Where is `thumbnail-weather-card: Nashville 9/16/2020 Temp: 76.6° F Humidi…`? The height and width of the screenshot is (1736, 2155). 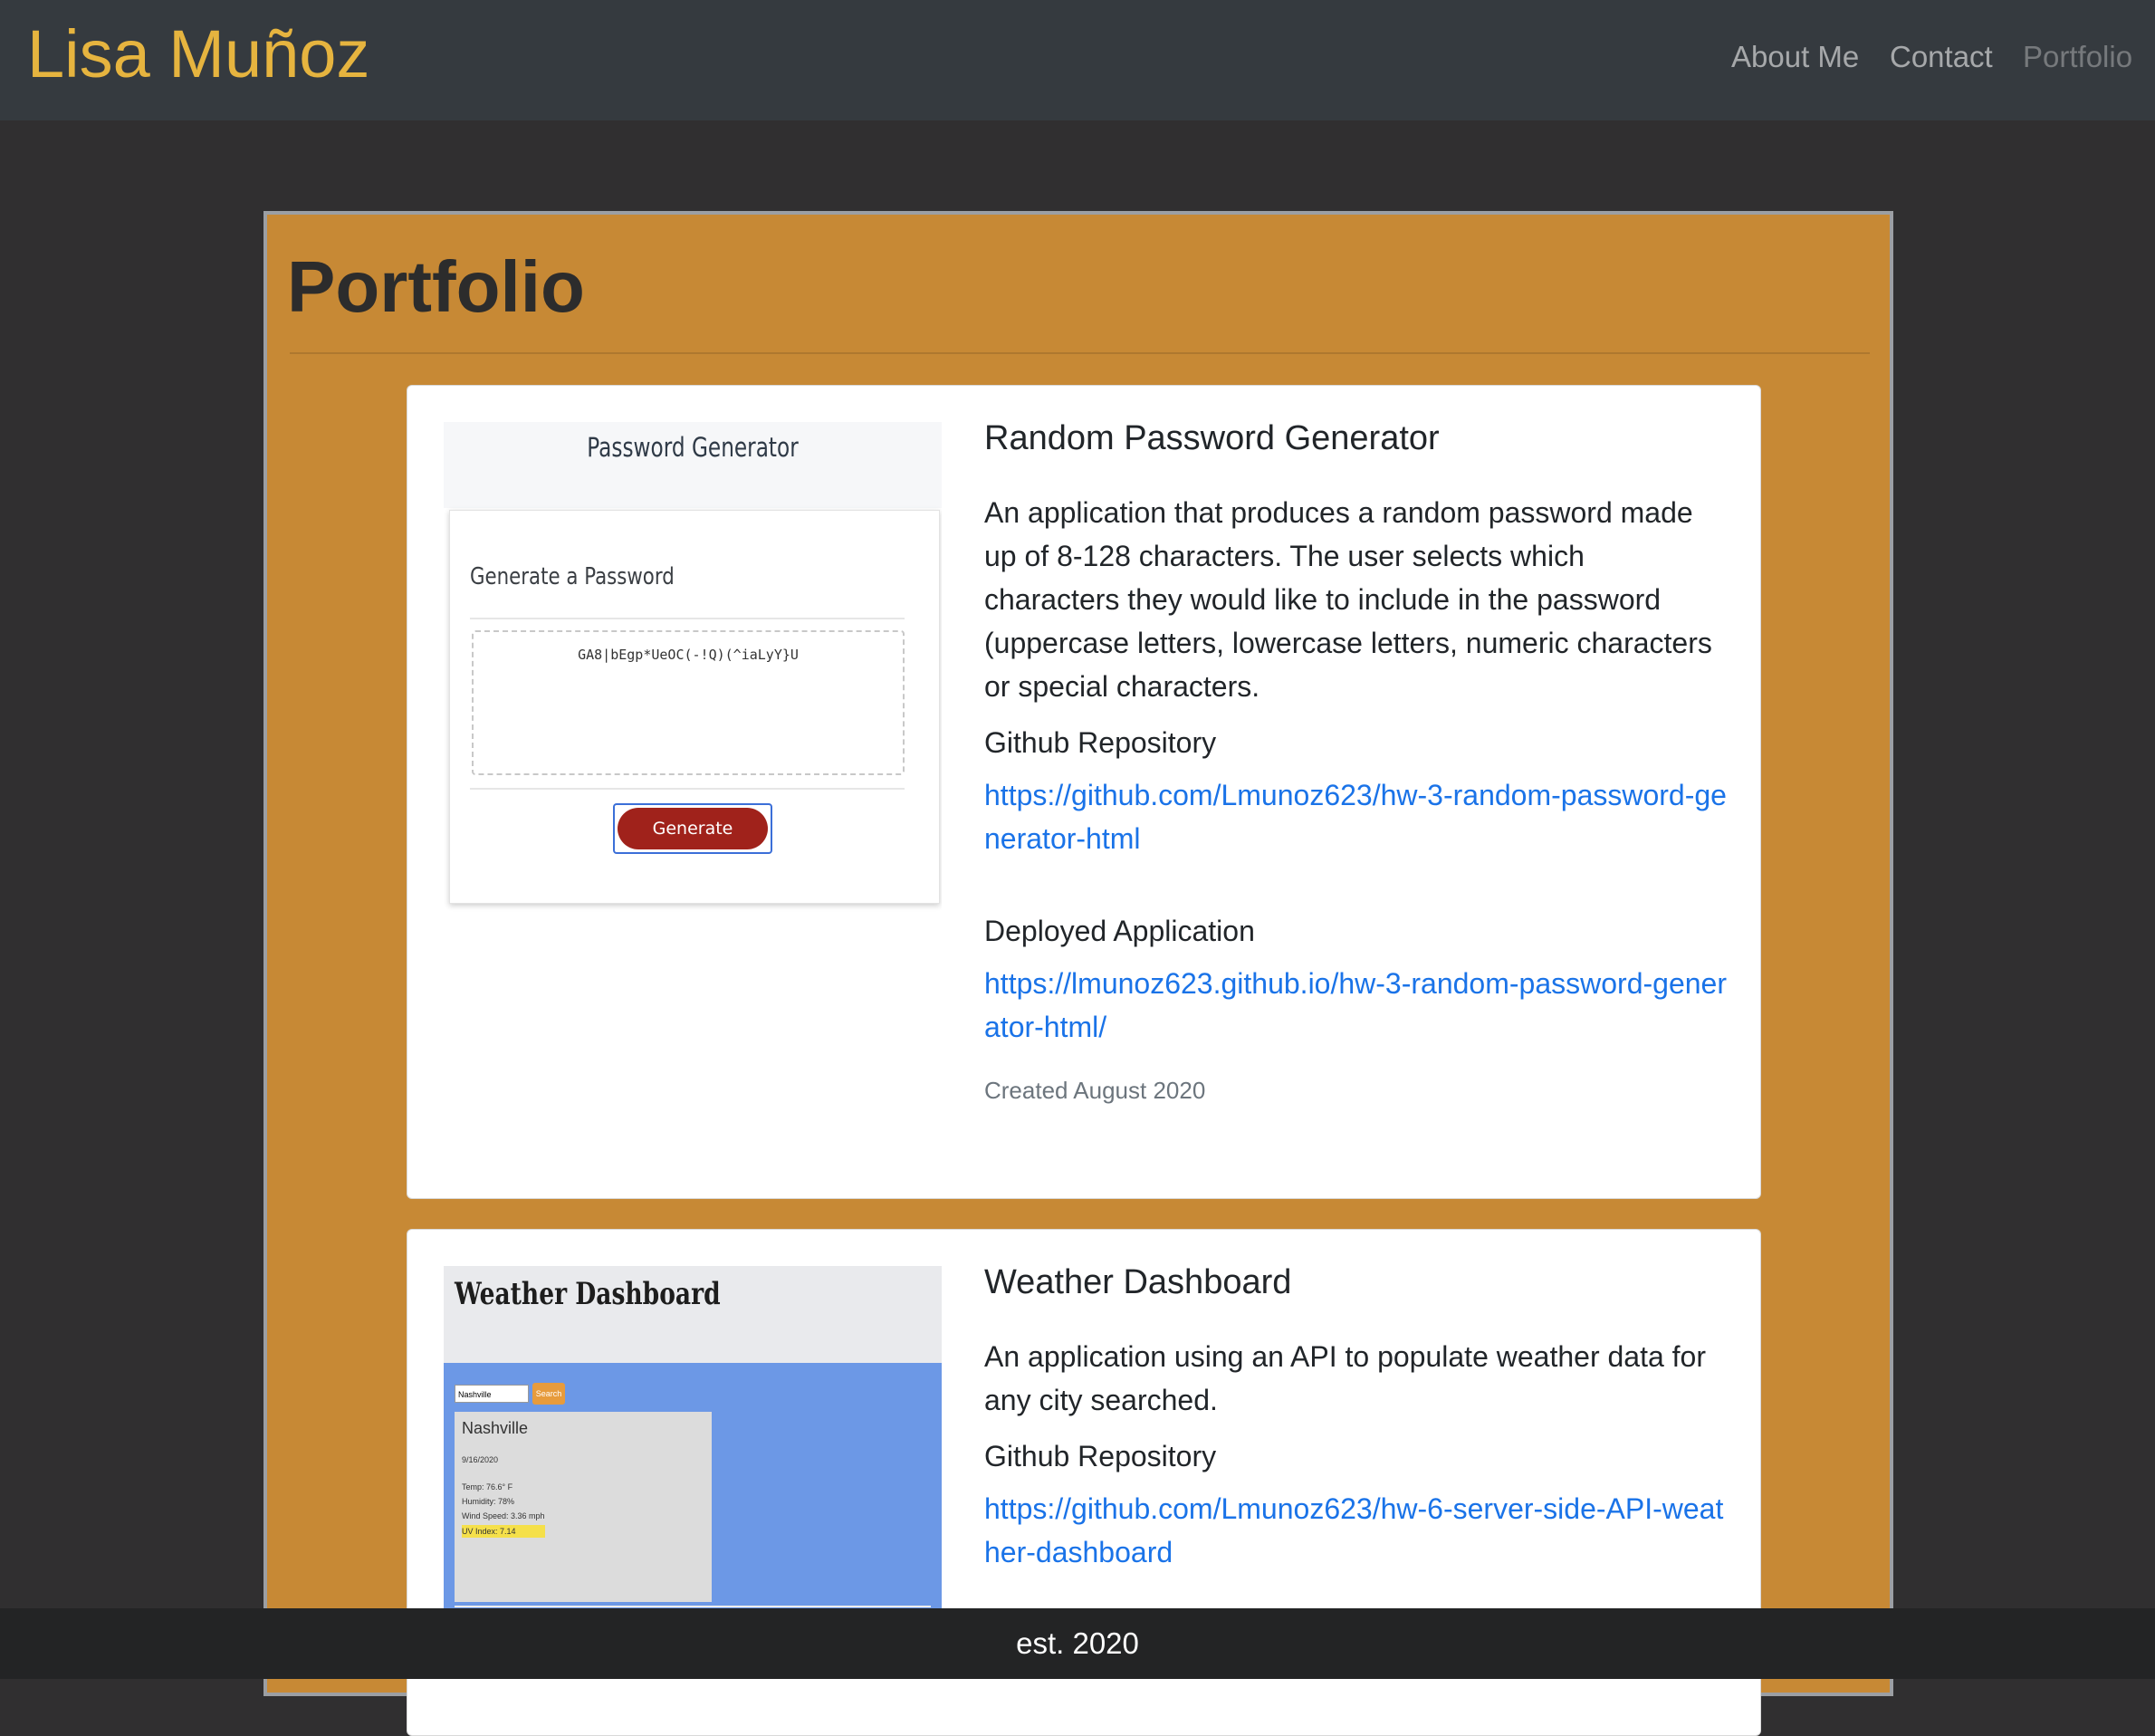 thumbnail-weather-card: Nashville 9/16/2020 Temp: 76.6° F Humidi… is located at coordinates (583, 1507).